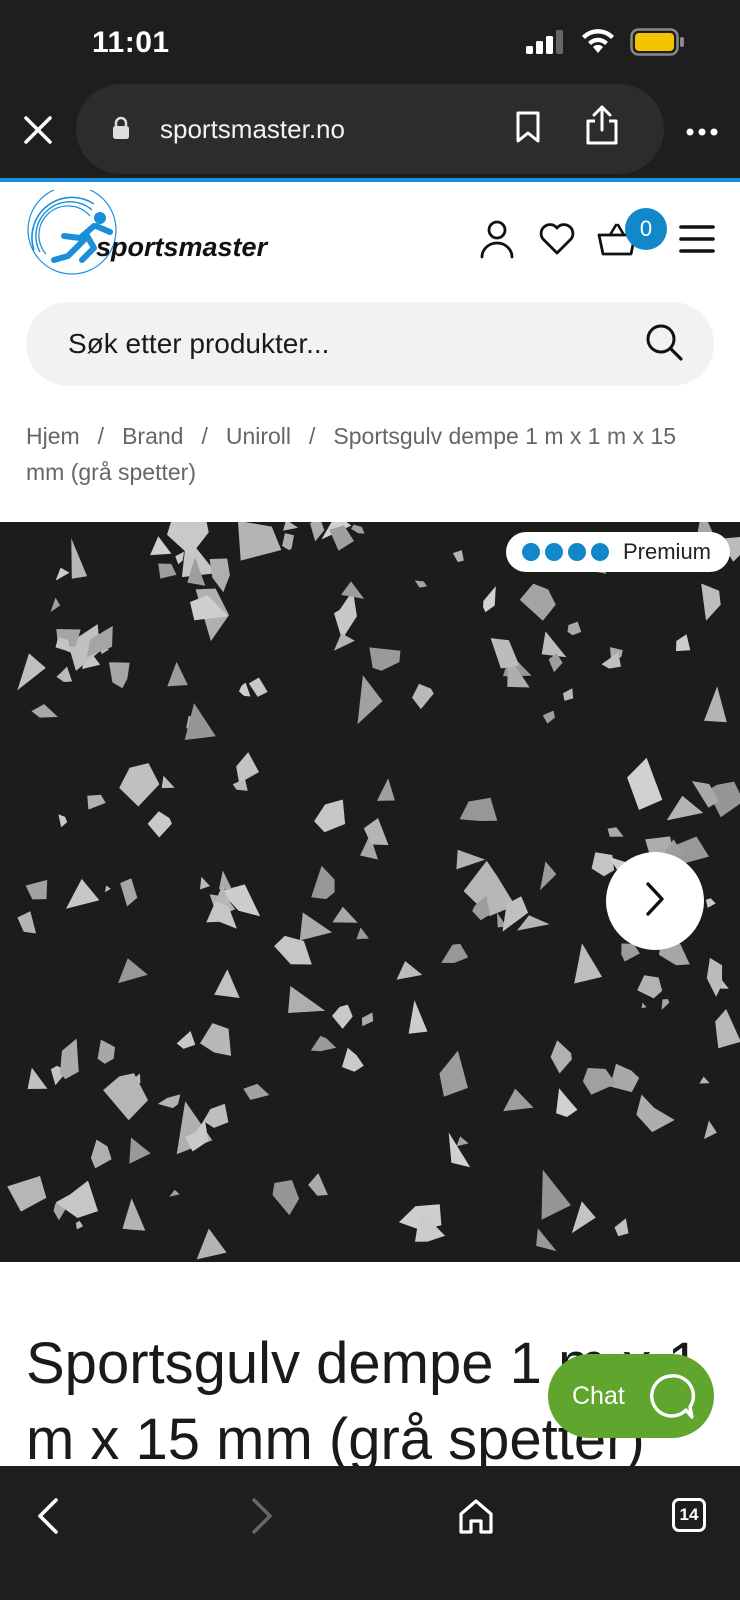  Describe the element at coordinates (182, 247) in the screenshot. I see `logo-wordmark: sportsmaster` at that location.